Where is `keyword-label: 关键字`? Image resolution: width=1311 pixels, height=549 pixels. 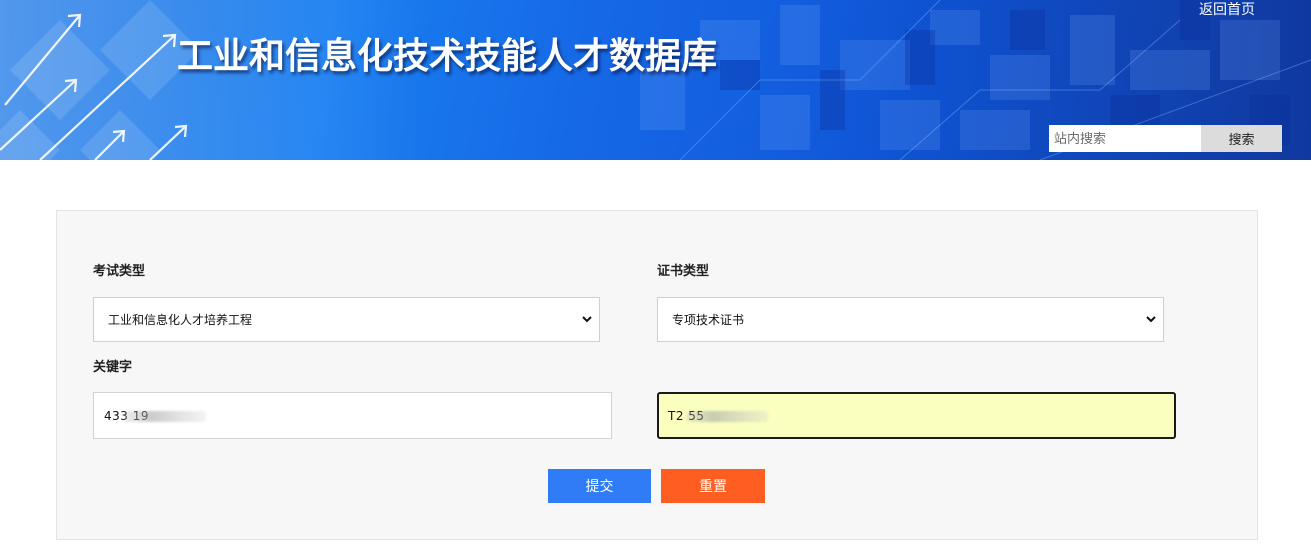 keyword-label: 关键字 is located at coordinates (113, 367).